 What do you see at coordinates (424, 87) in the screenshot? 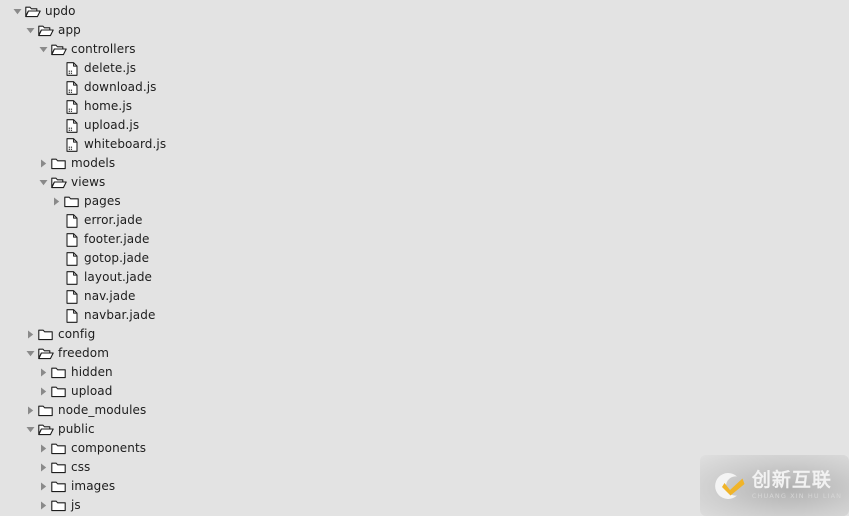
I see `tree-row: download.js` at bounding box center [424, 87].